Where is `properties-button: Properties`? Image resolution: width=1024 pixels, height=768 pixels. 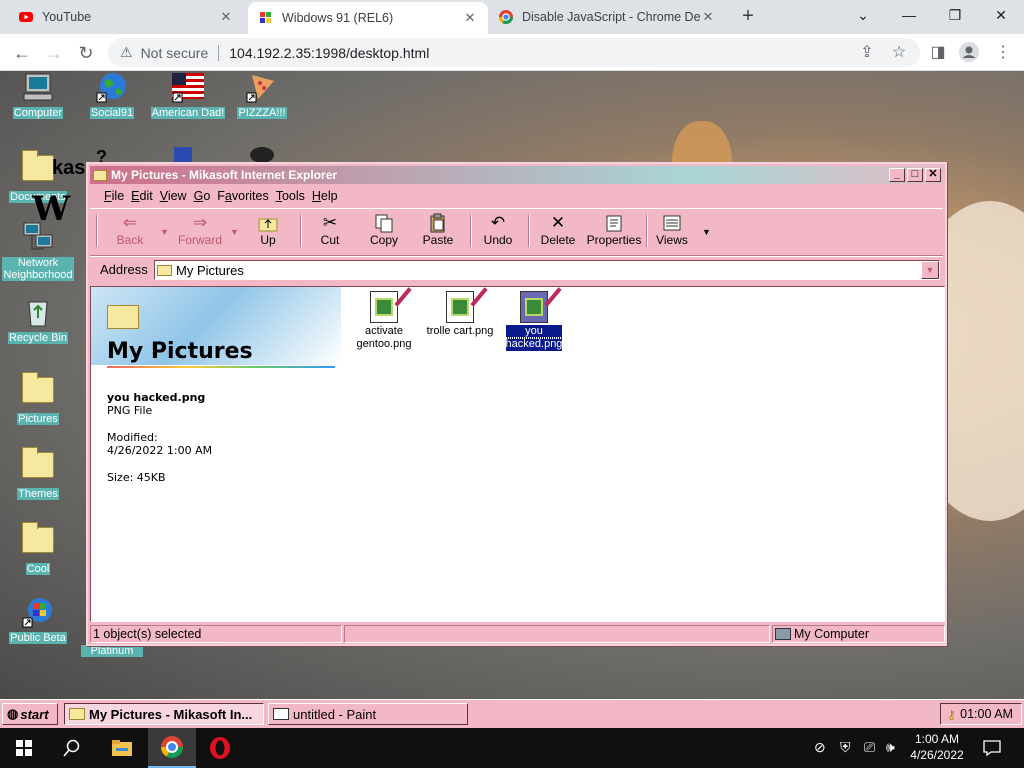 properties-button: Properties is located at coordinates (614, 230).